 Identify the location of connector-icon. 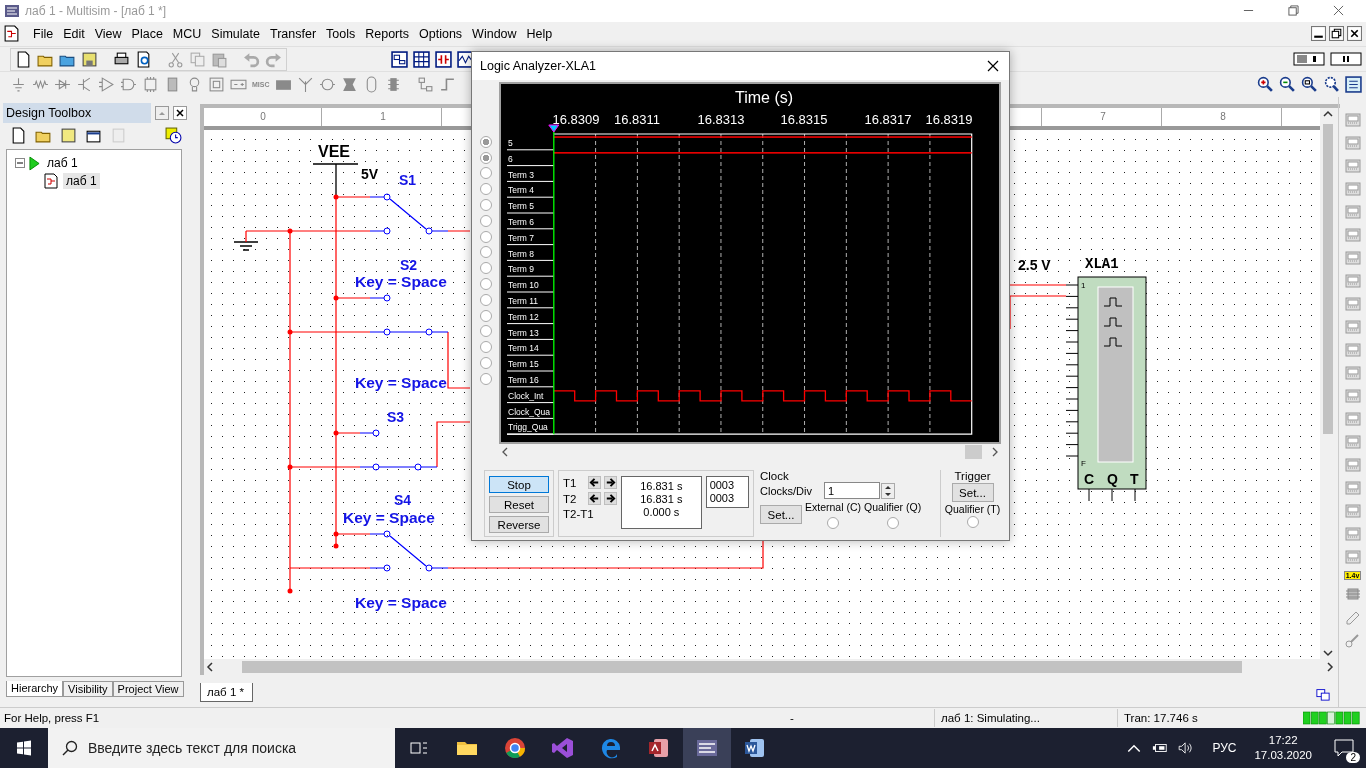
(349, 85).